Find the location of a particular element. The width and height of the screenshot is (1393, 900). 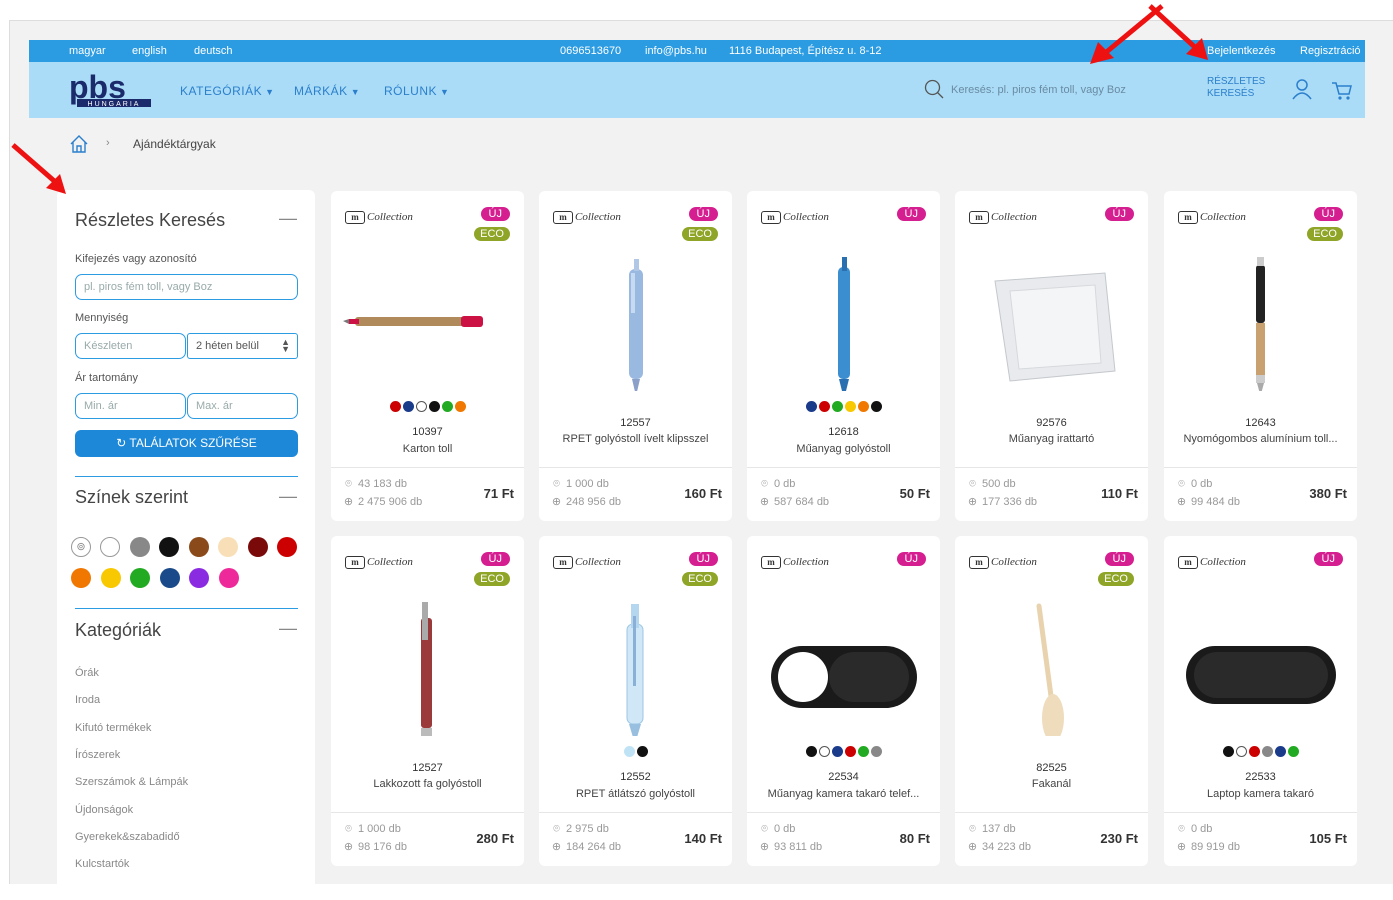

product-name: RPET golyóstoll ívelt klipsszel is located at coordinates (635, 439).